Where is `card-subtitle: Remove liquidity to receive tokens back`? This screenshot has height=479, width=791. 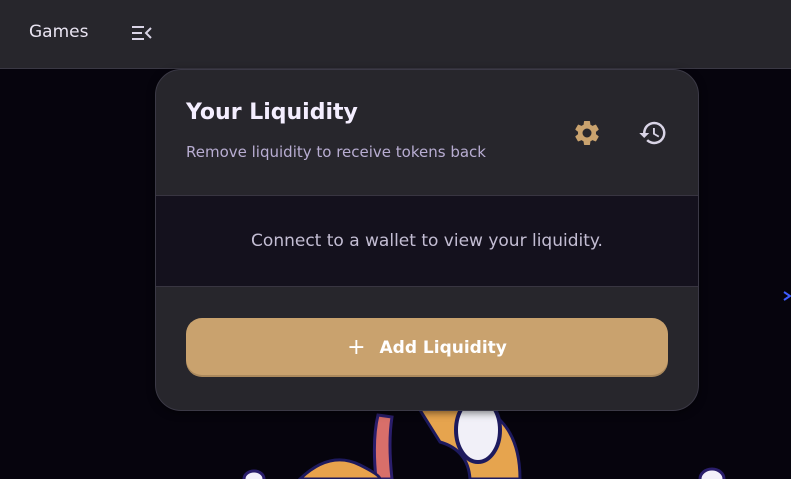 card-subtitle: Remove liquidity to receive tokens back is located at coordinates (336, 152).